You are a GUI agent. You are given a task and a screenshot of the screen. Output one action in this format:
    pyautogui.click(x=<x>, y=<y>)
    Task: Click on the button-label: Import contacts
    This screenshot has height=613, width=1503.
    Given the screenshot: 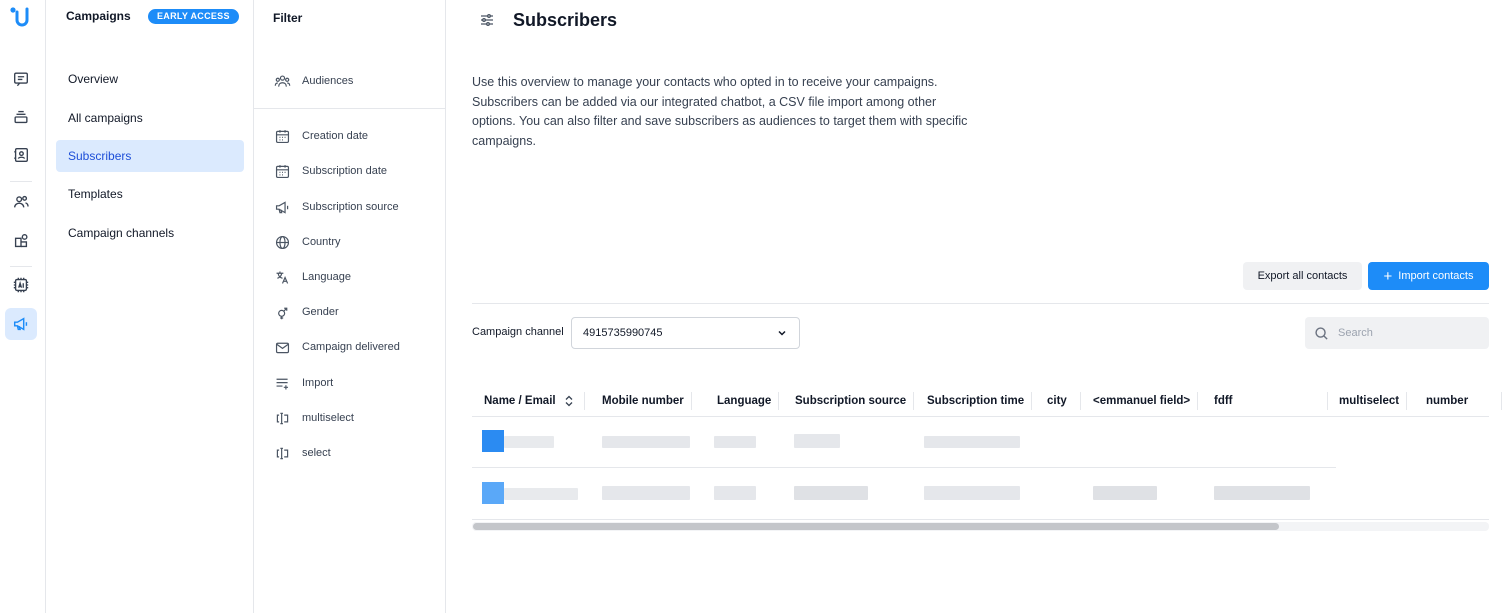 What is the action you would take?
    pyautogui.click(x=1436, y=276)
    